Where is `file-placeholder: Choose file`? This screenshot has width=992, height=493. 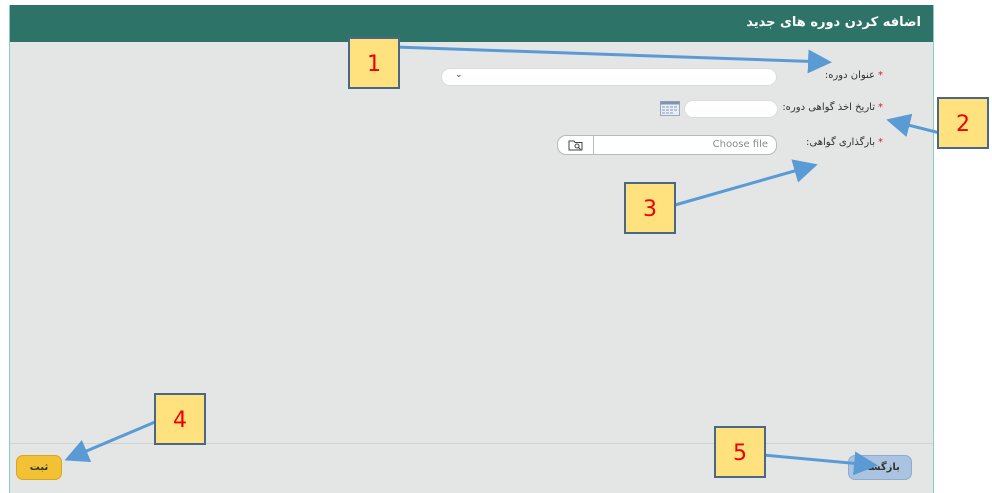
file-placeholder: Choose file is located at coordinates (740, 144).